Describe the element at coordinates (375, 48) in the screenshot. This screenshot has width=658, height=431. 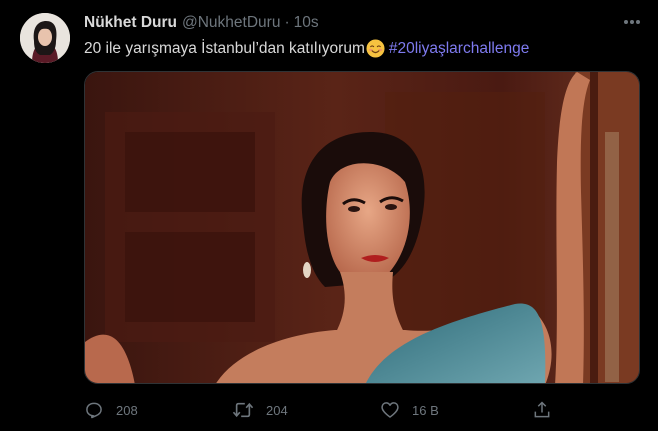
I see `smiling-face-emoji-icon` at that location.